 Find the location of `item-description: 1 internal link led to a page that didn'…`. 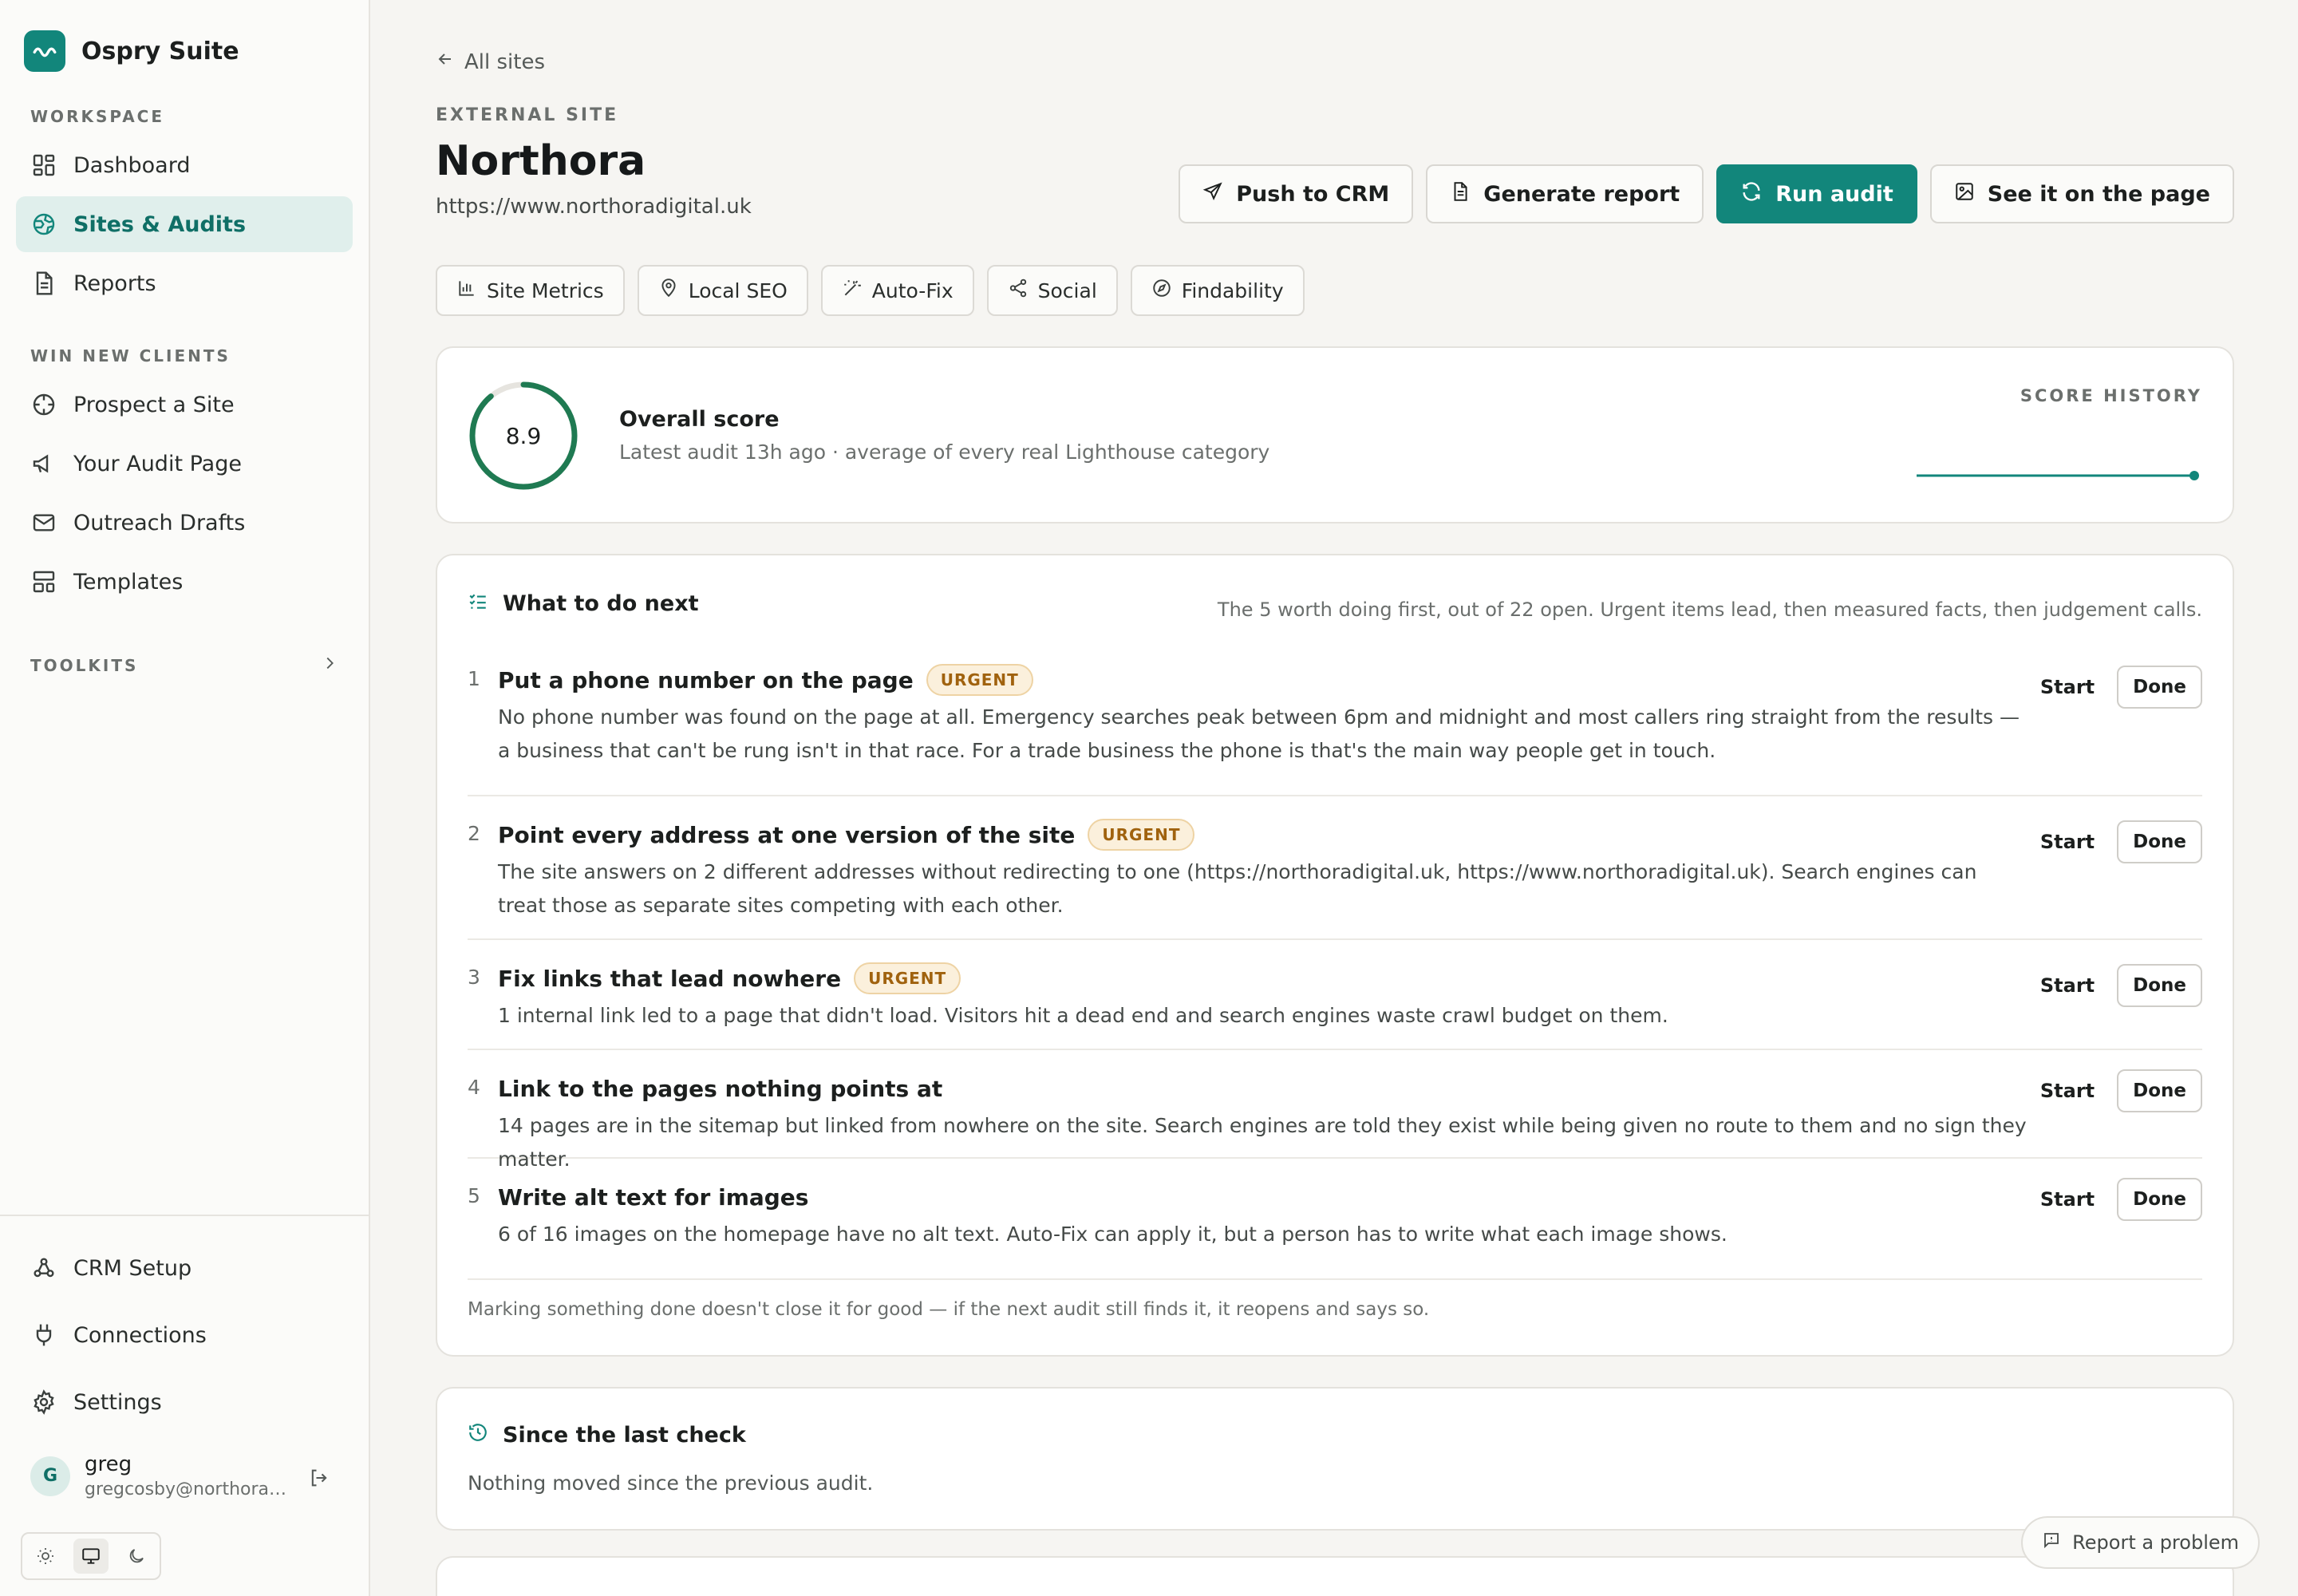

item-description: 1 internal link led to a page that didn'… is located at coordinates (1083, 1015).